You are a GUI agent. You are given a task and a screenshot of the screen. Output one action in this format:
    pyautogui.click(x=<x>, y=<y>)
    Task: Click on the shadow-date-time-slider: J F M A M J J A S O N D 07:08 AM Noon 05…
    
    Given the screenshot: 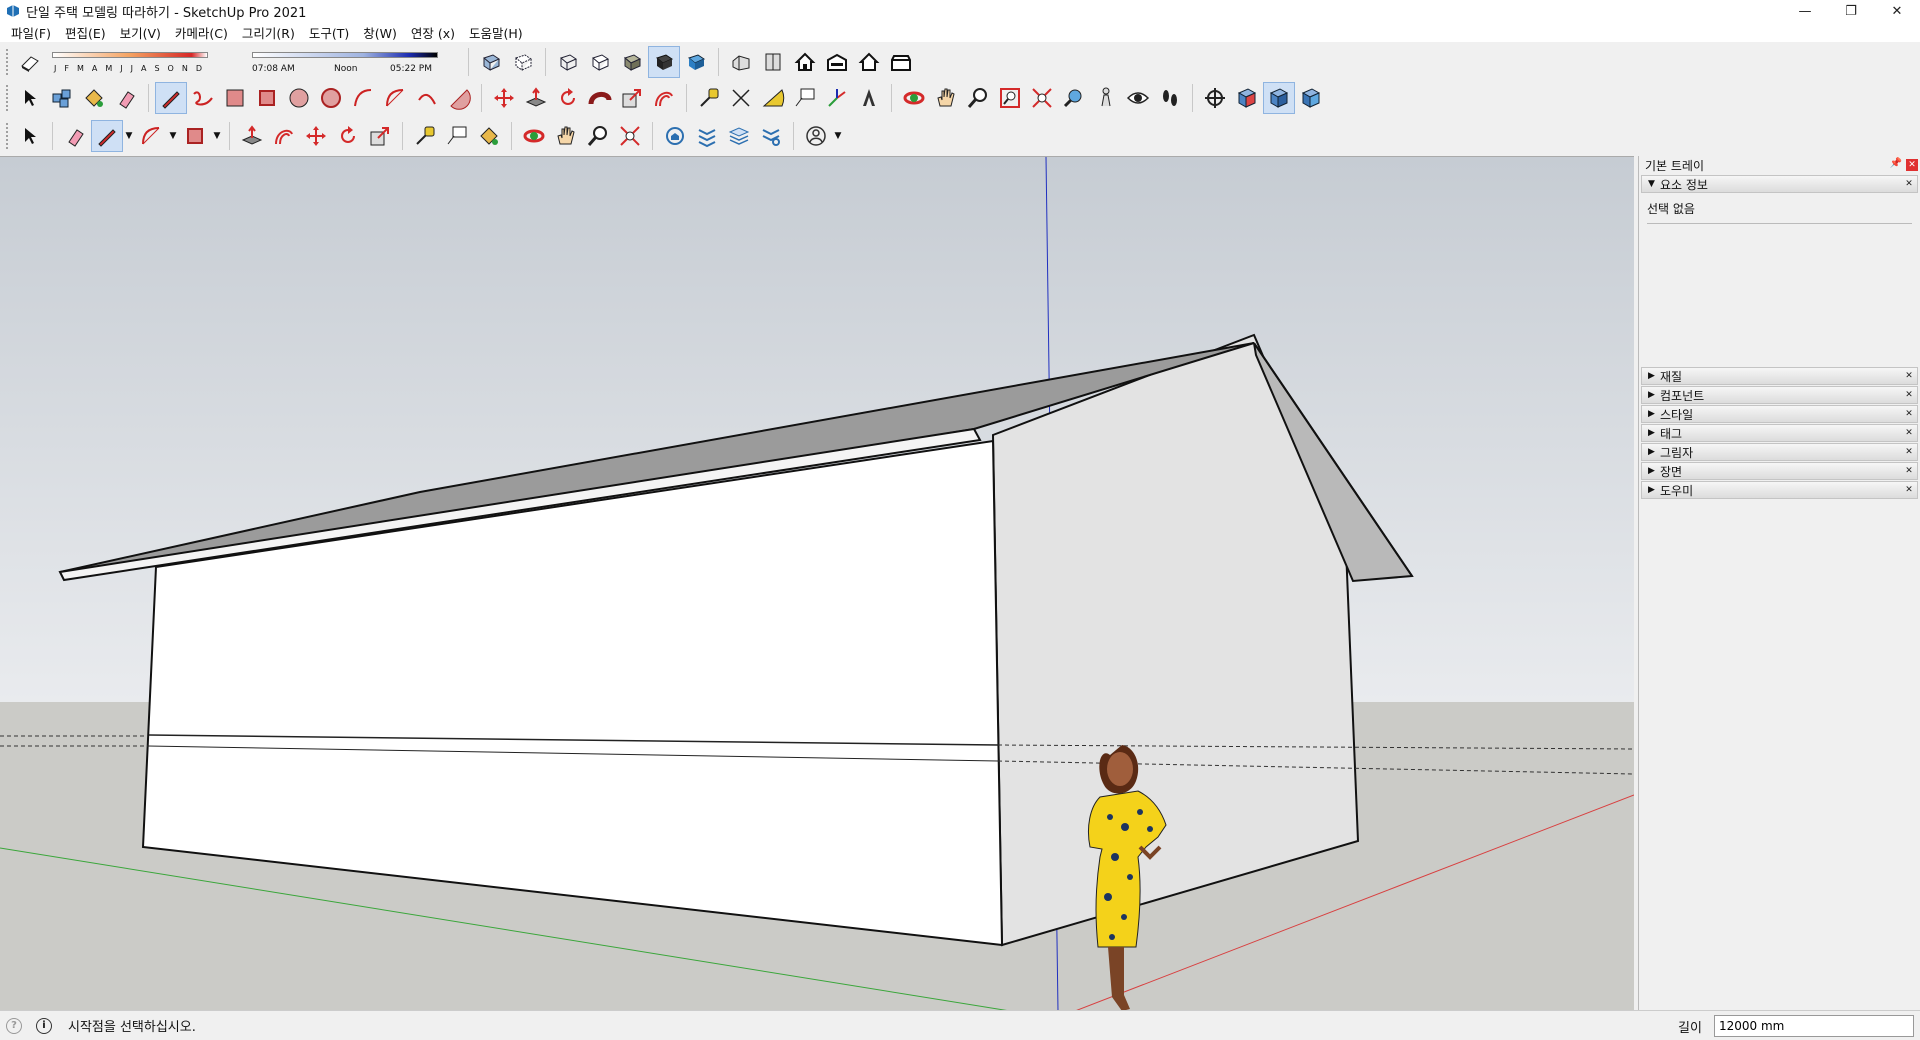 What is the action you would take?
    pyautogui.click(x=257, y=62)
    